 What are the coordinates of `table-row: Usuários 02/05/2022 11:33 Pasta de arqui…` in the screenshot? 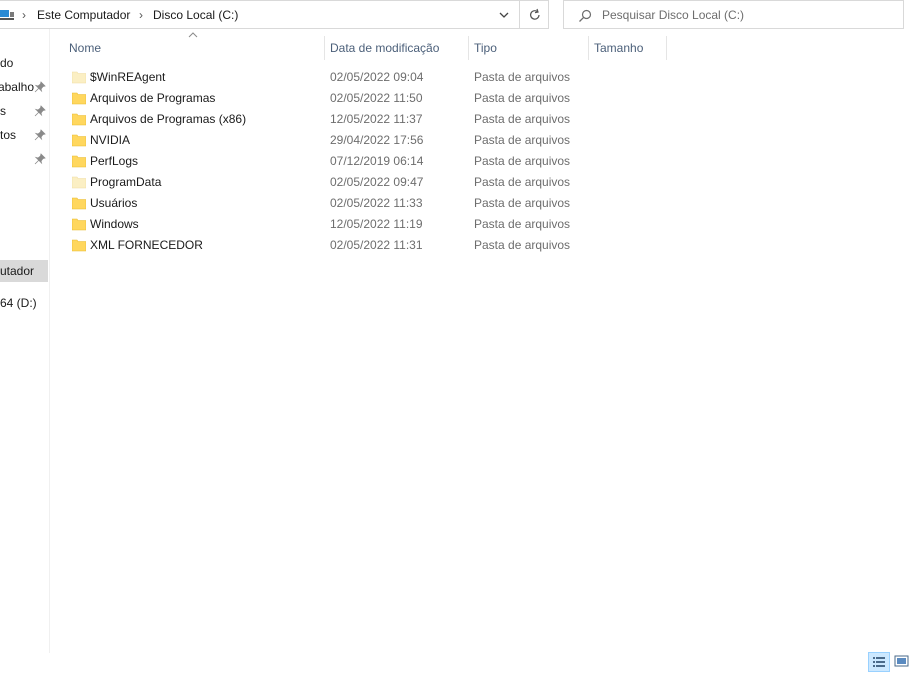 It's located at (328, 203).